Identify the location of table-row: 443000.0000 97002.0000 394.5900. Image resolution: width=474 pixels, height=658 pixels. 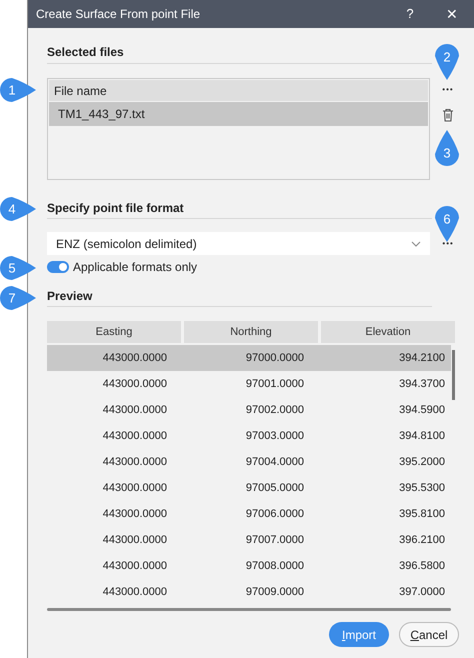
(249, 410).